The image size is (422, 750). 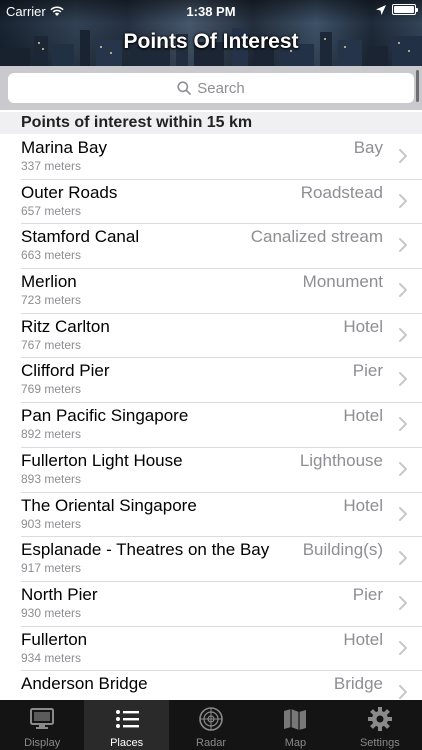 What do you see at coordinates (316, 237) in the screenshot?
I see `place-type: Canalized stream` at bounding box center [316, 237].